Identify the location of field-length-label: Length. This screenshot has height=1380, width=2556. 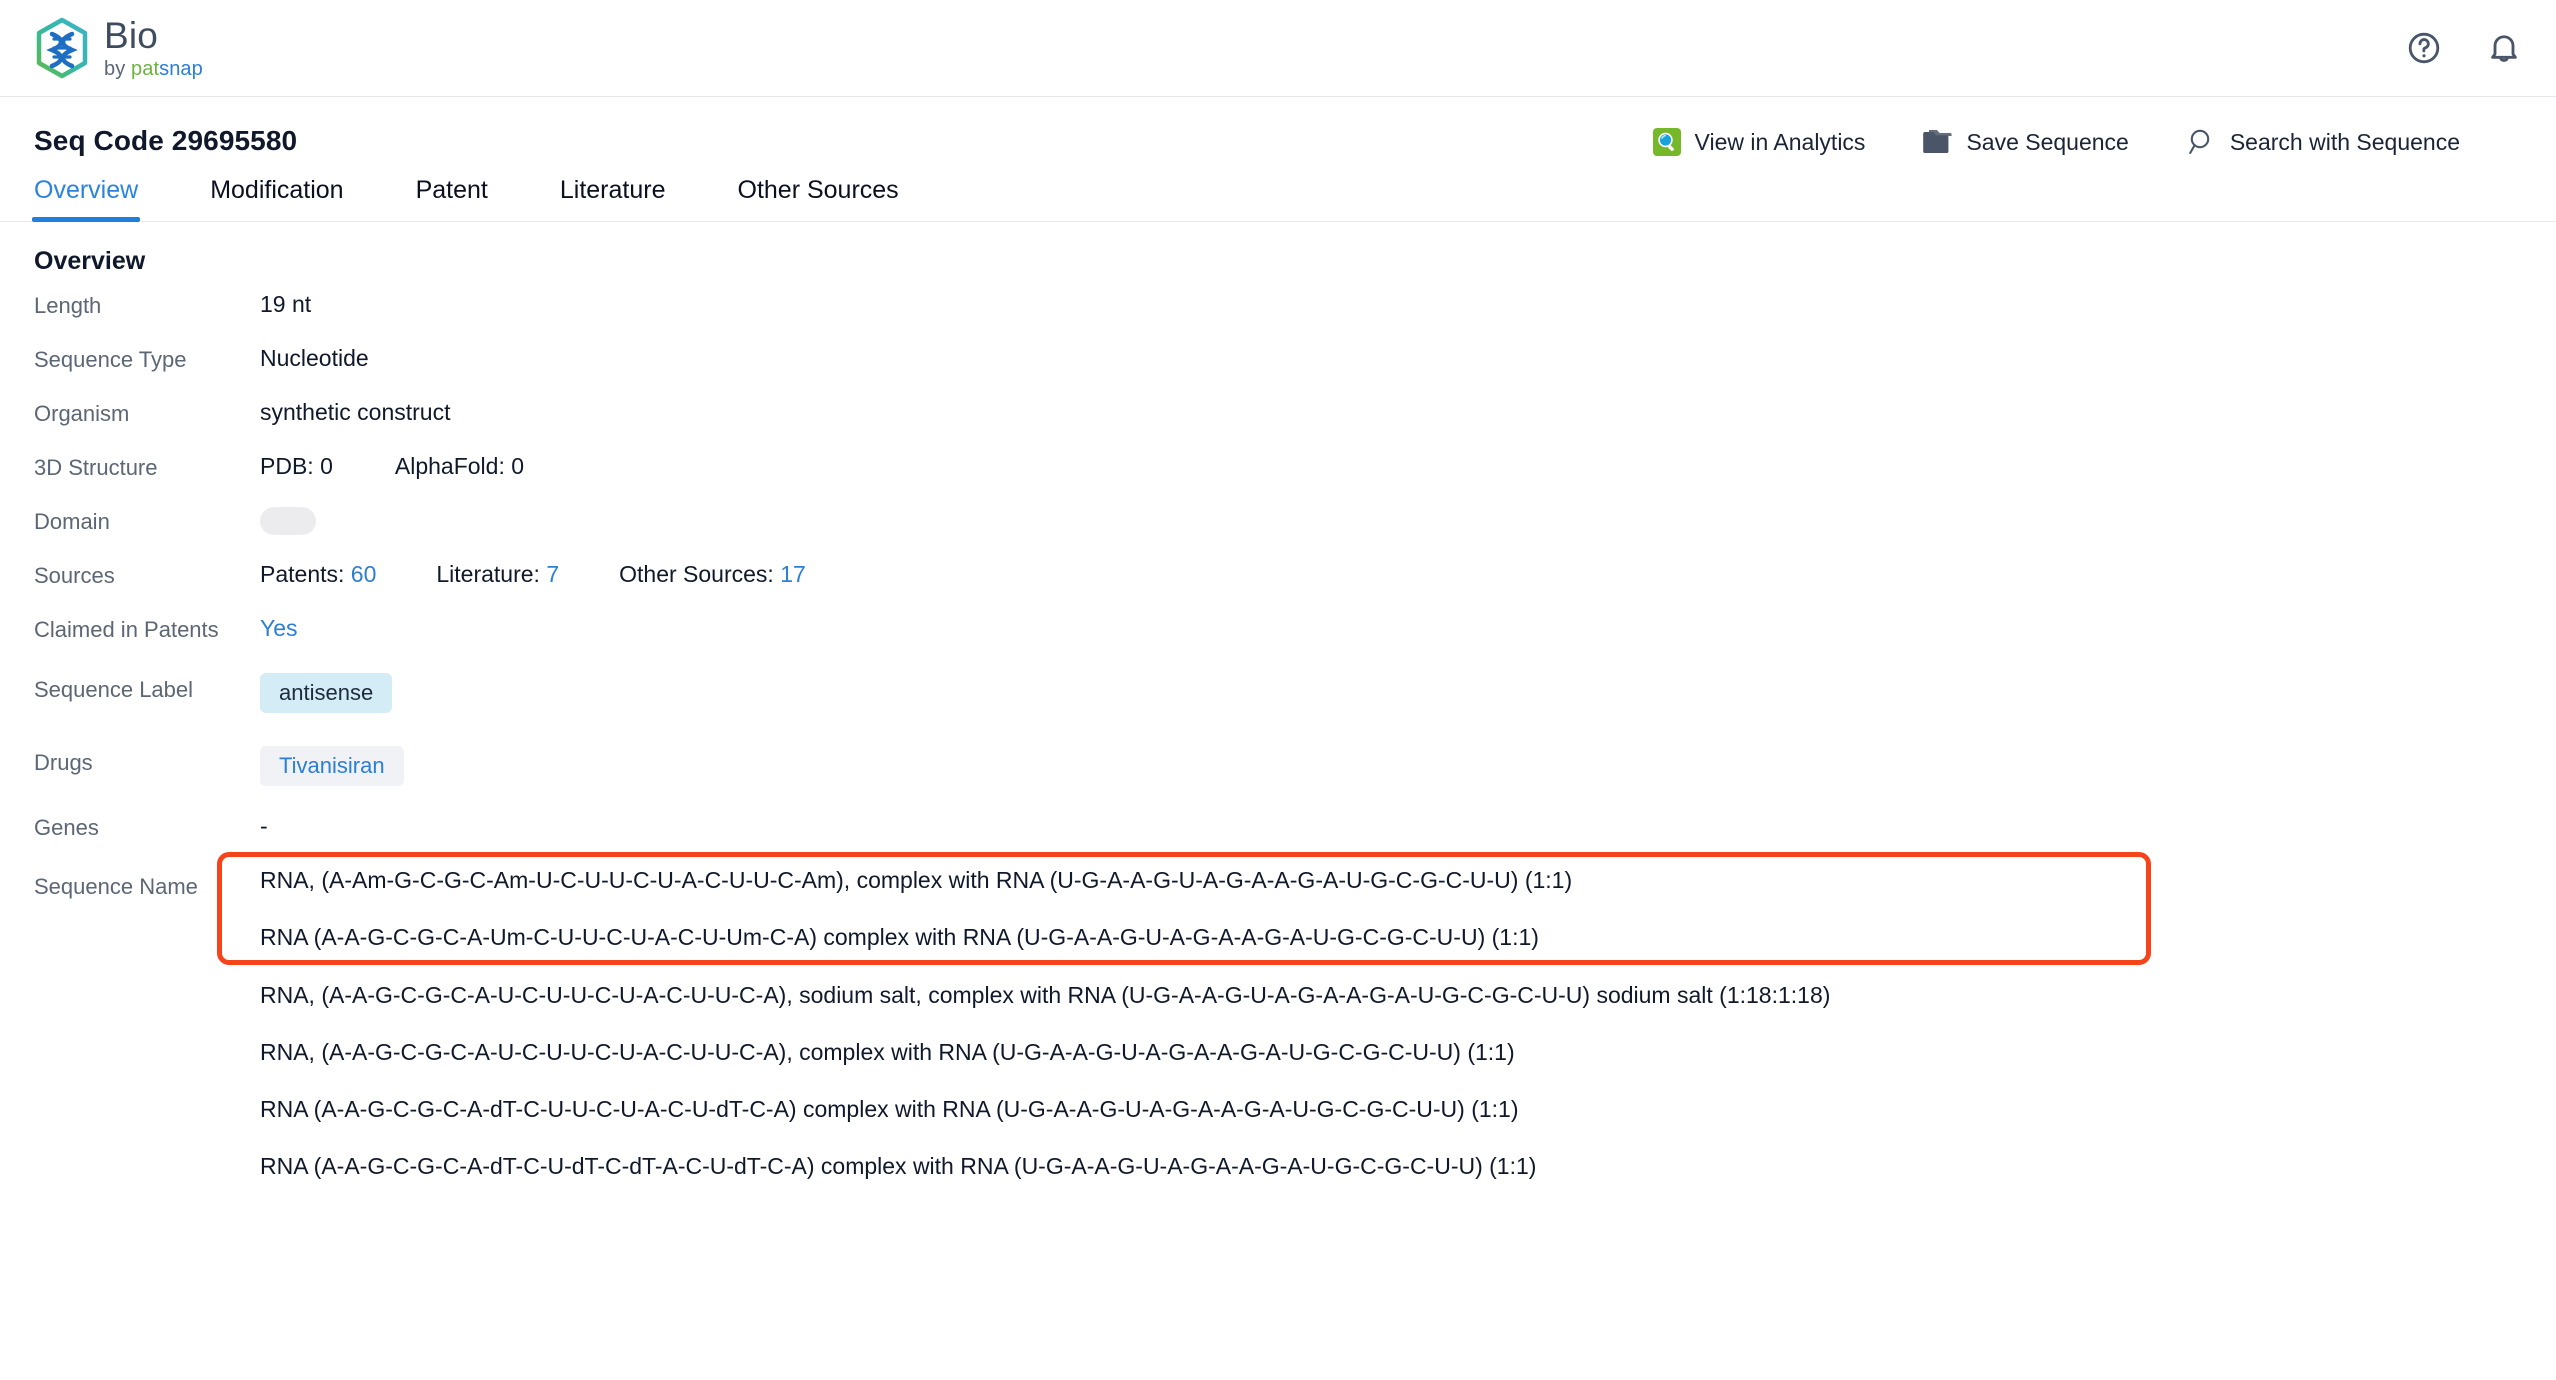
(68, 305).